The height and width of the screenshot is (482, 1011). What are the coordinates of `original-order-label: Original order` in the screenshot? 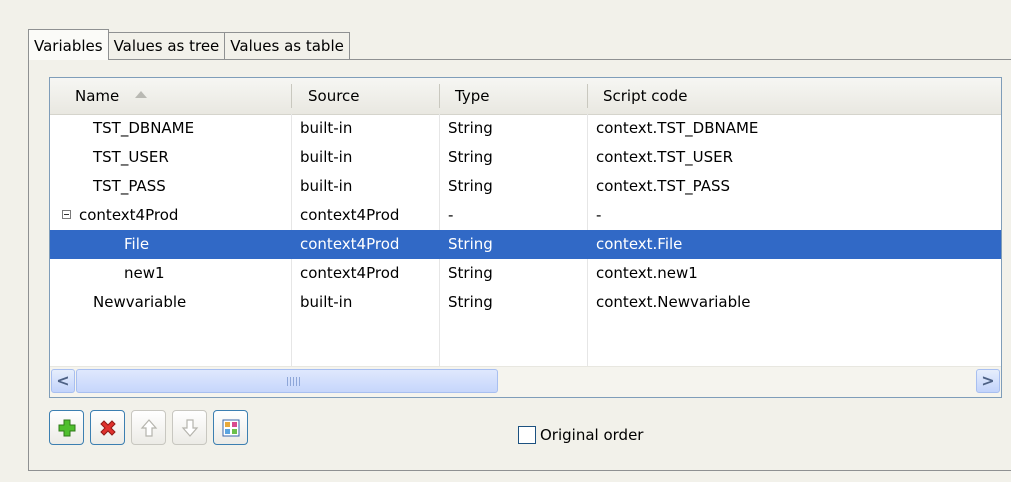 It's located at (592, 435).